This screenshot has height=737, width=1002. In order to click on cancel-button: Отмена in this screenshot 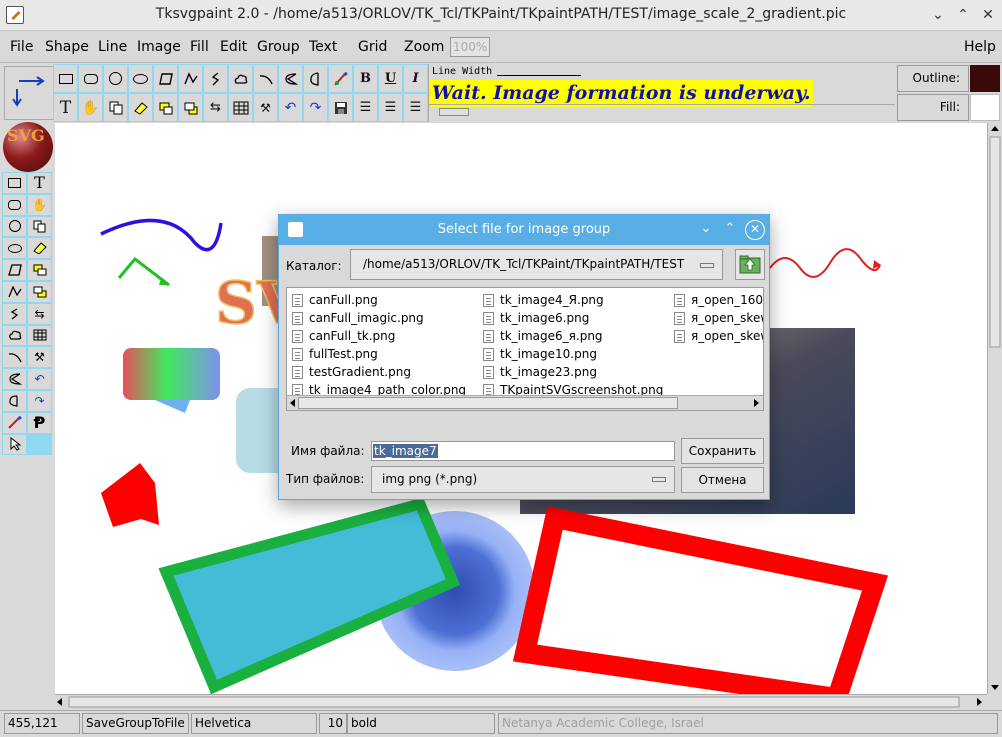, I will do `click(722, 480)`.